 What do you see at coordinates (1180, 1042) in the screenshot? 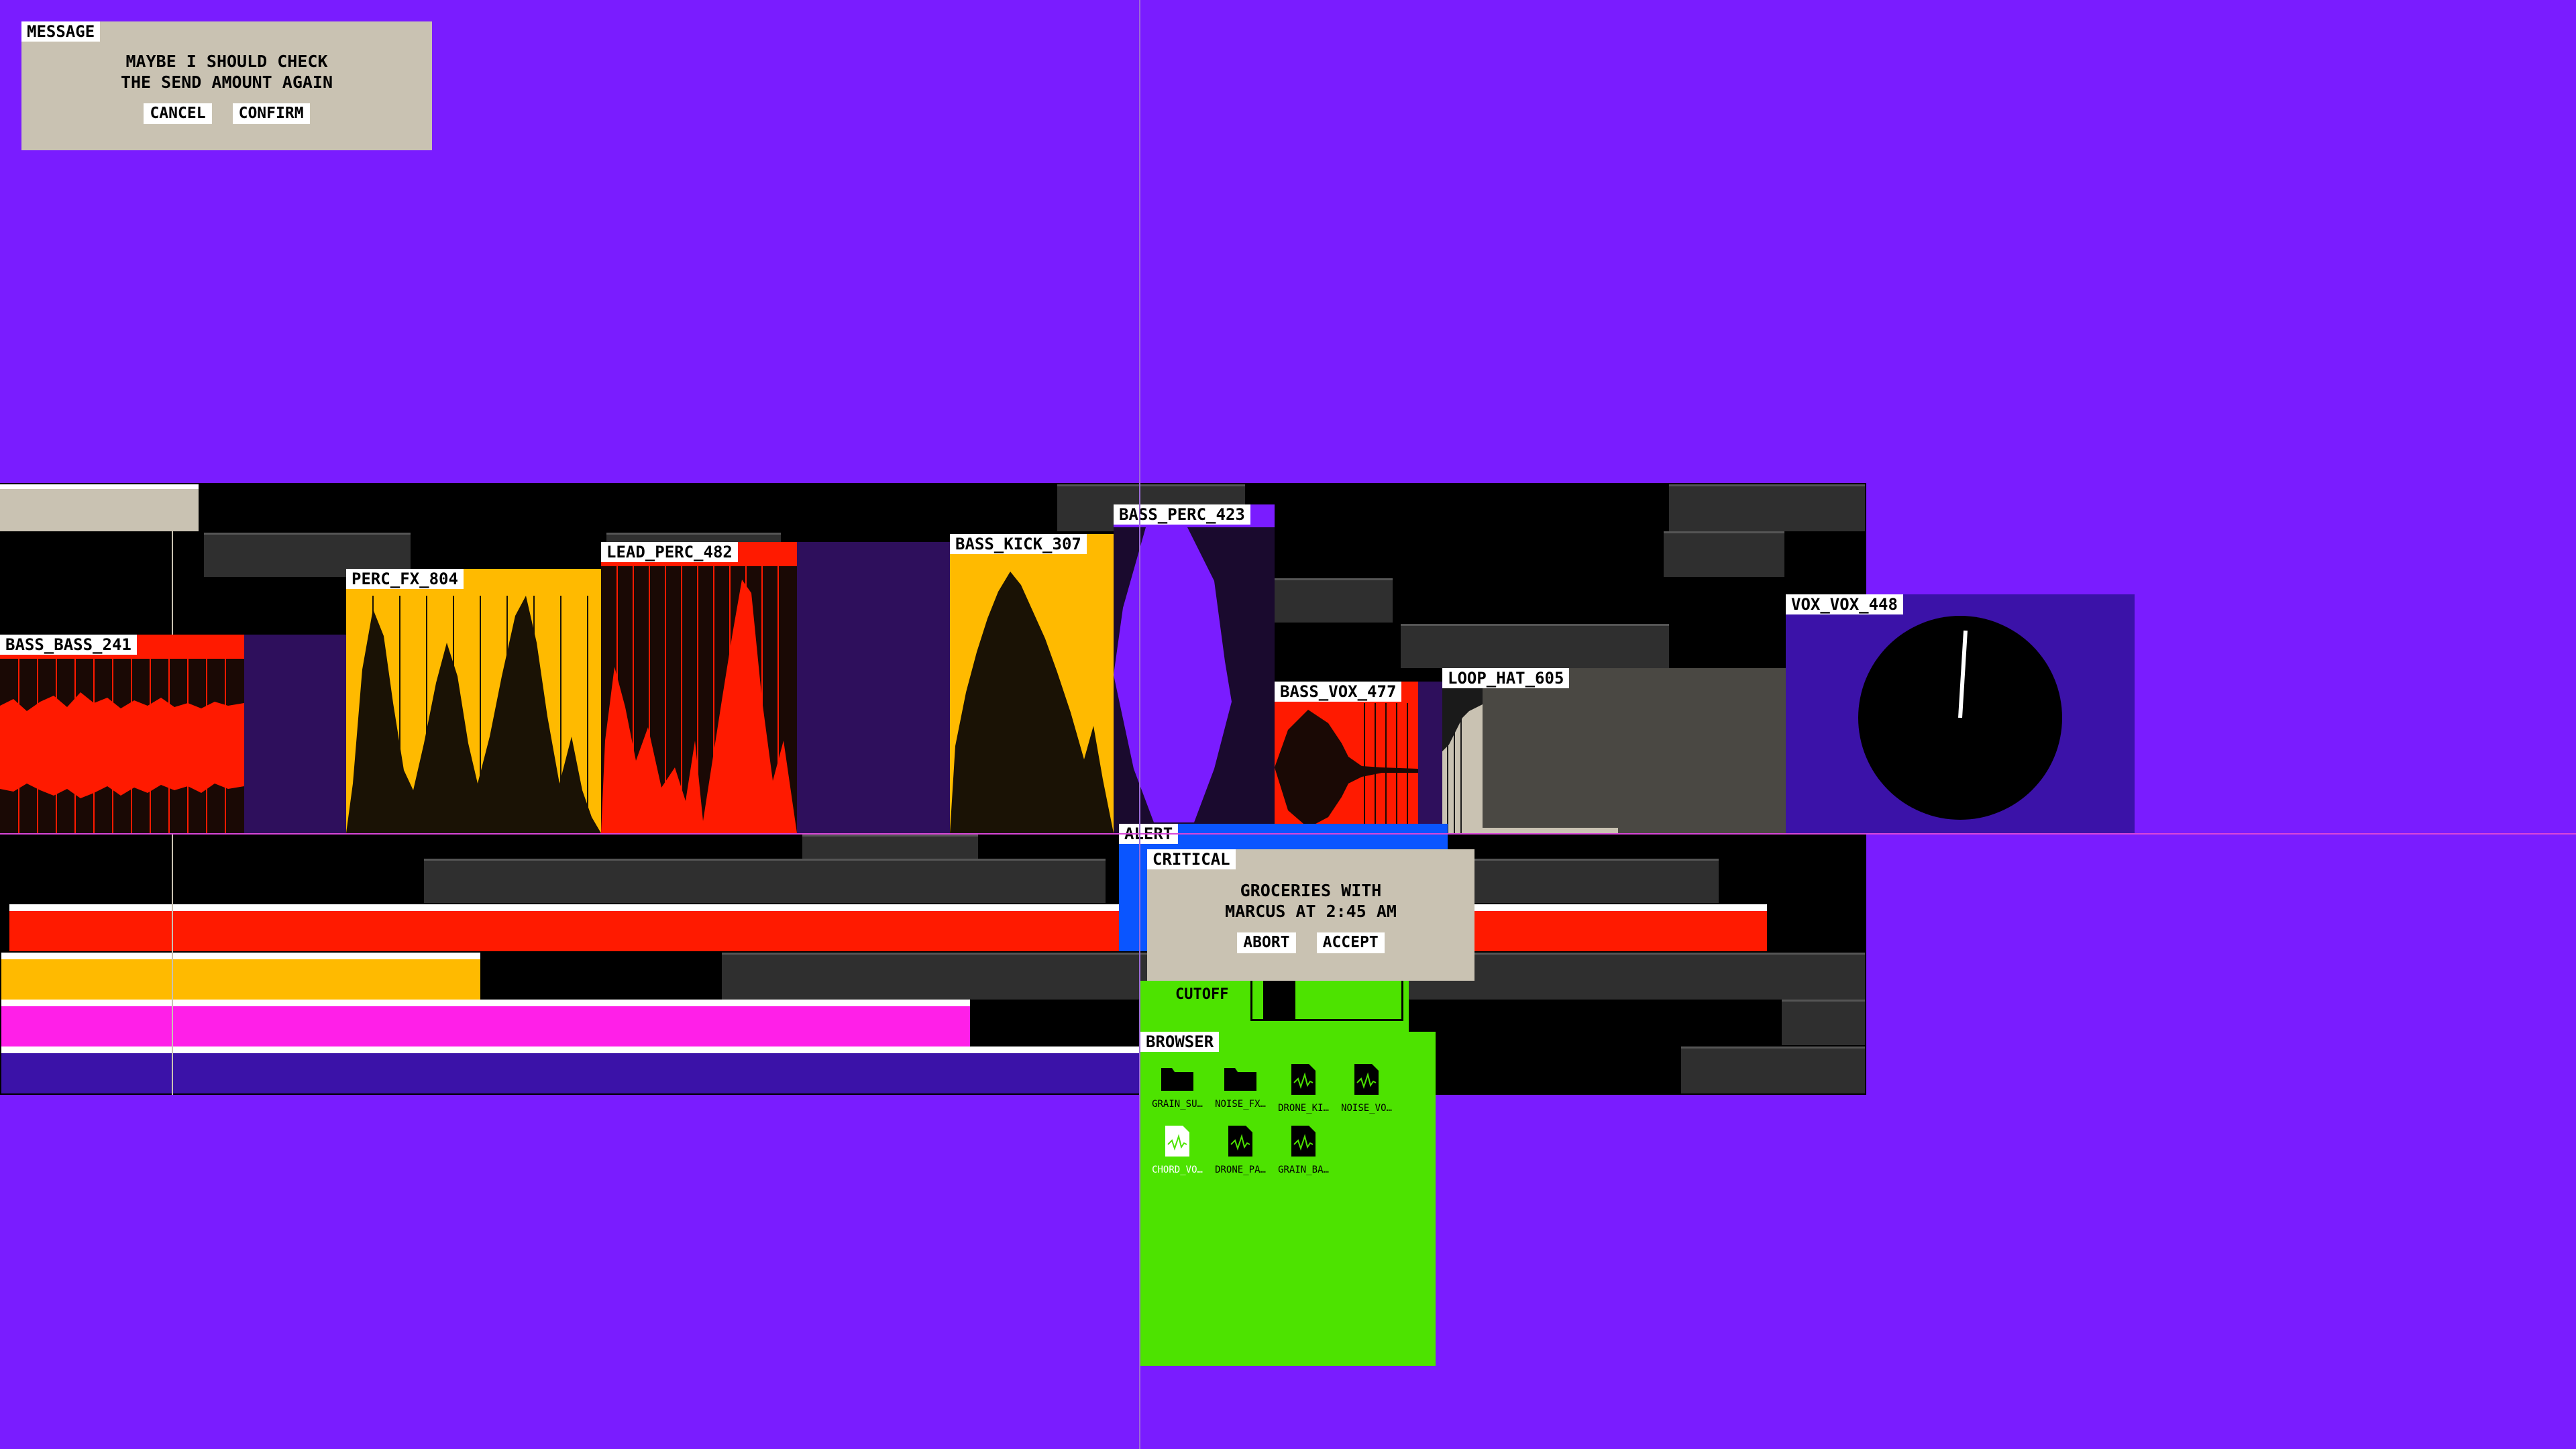
I see `browser-title: BROWSER` at bounding box center [1180, 1042].